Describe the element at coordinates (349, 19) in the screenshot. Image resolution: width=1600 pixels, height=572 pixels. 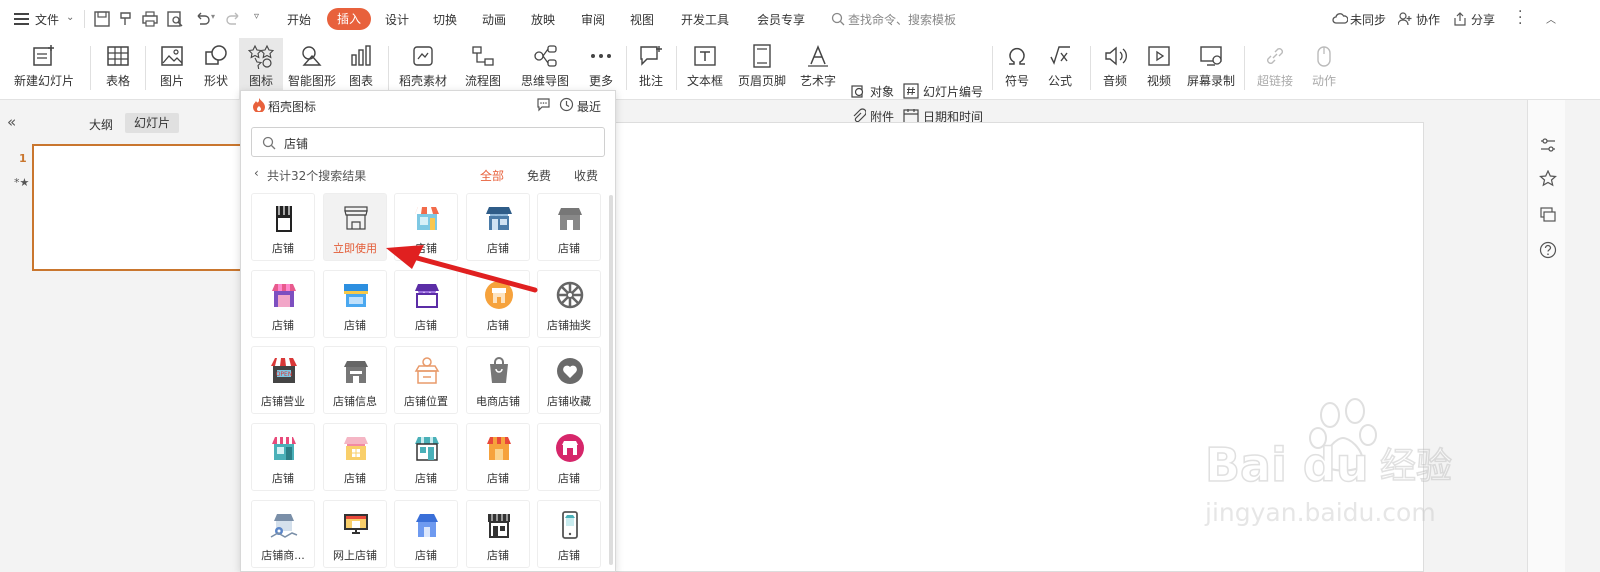
I see `tab-insert: 插入` at that location.